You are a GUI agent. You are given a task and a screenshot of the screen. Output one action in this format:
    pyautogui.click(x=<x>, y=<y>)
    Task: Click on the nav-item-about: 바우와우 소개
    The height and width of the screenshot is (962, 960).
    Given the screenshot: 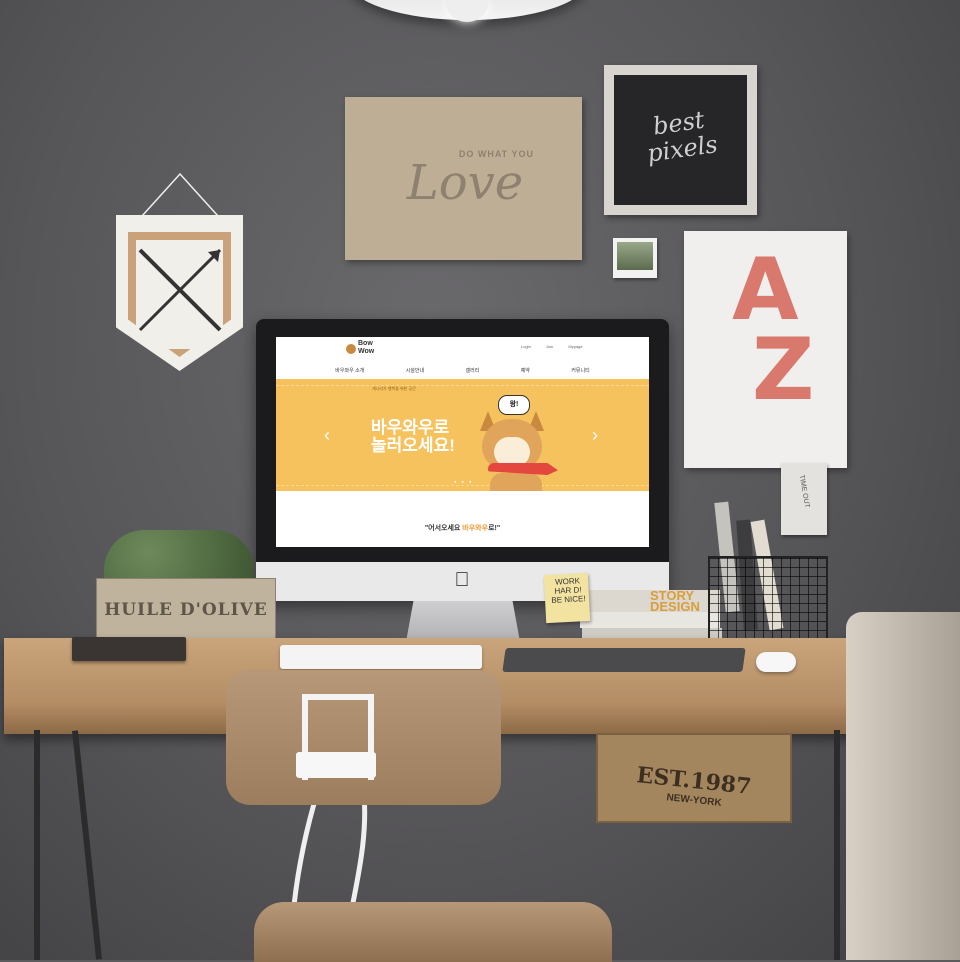 What is the action you would take?
    pyautogui.click(x=349, y=370)
    